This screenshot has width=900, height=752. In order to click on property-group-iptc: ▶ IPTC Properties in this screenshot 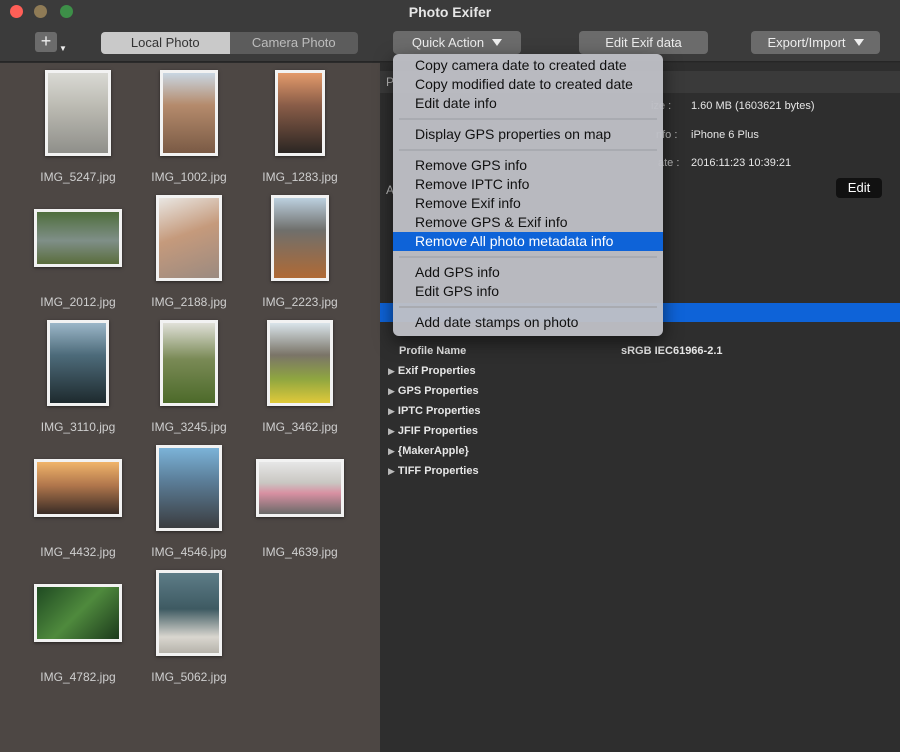, I will do `click(434, 411)`.